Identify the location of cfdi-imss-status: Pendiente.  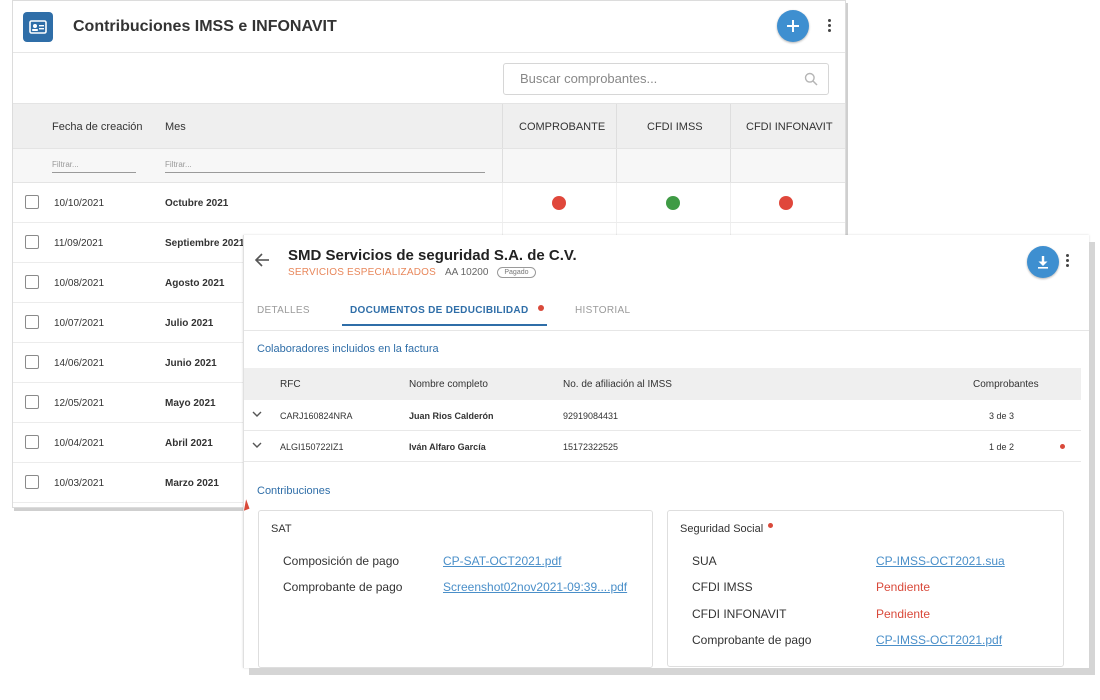
(903, 587).